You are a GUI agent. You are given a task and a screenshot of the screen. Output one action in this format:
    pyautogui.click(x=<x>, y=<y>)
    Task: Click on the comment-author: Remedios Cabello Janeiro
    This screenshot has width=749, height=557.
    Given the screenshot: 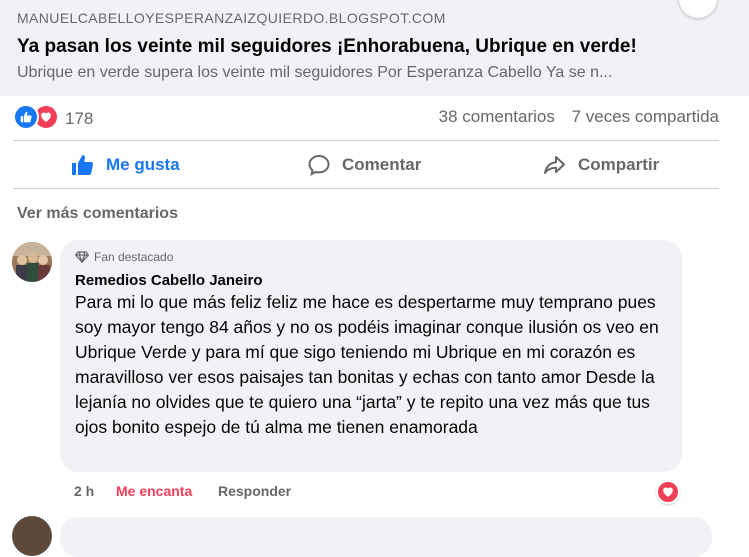 What is the action you would take?
    pyautogui.click(x=169, y=280)
    